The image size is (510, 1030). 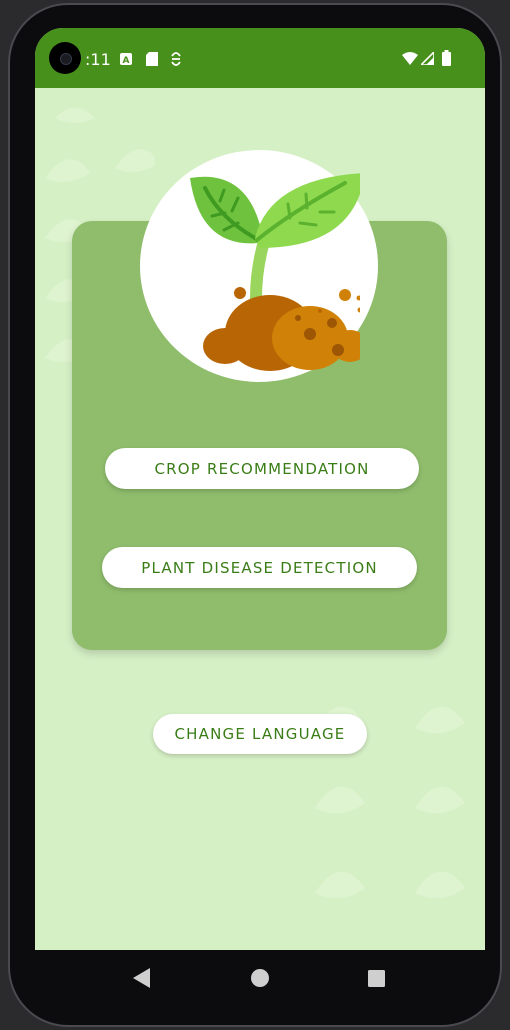 I want to click on plant-disease-detection-button: PLANT DISEASE DETECTION, so click(x=259, y=567).